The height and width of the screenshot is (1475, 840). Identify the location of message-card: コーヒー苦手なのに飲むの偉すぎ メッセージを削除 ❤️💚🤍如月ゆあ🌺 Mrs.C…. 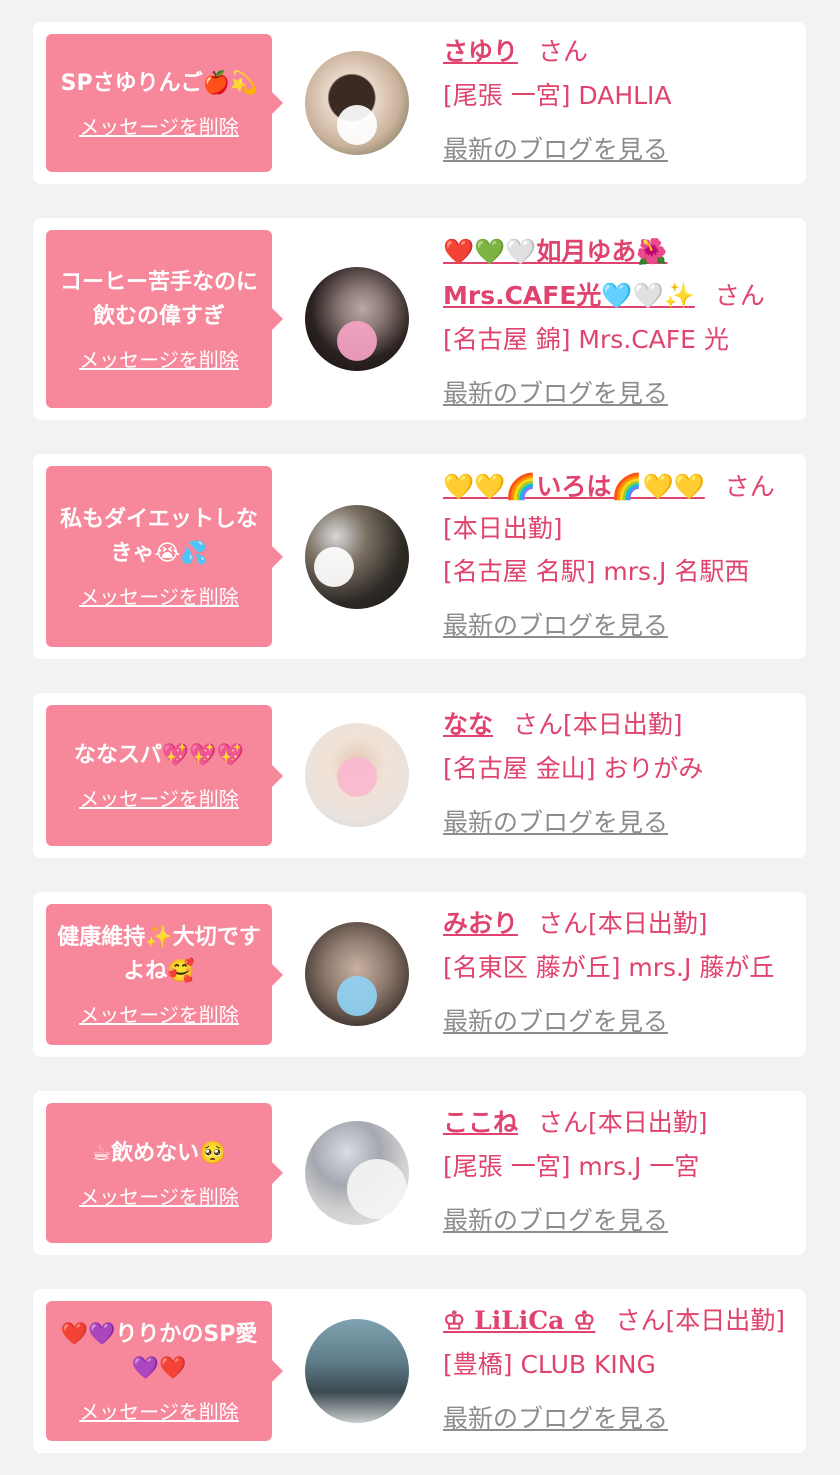
(419, 319).